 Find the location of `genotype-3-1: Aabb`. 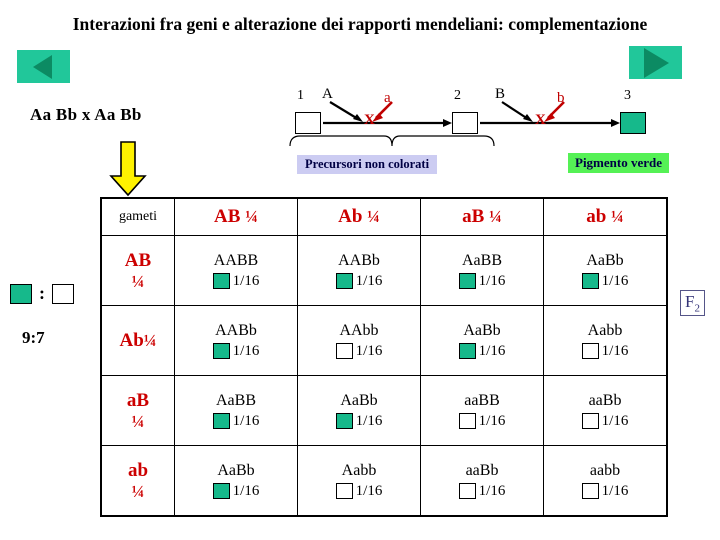

genotype-3-1: Aabb is located at coordinates (359, 470).